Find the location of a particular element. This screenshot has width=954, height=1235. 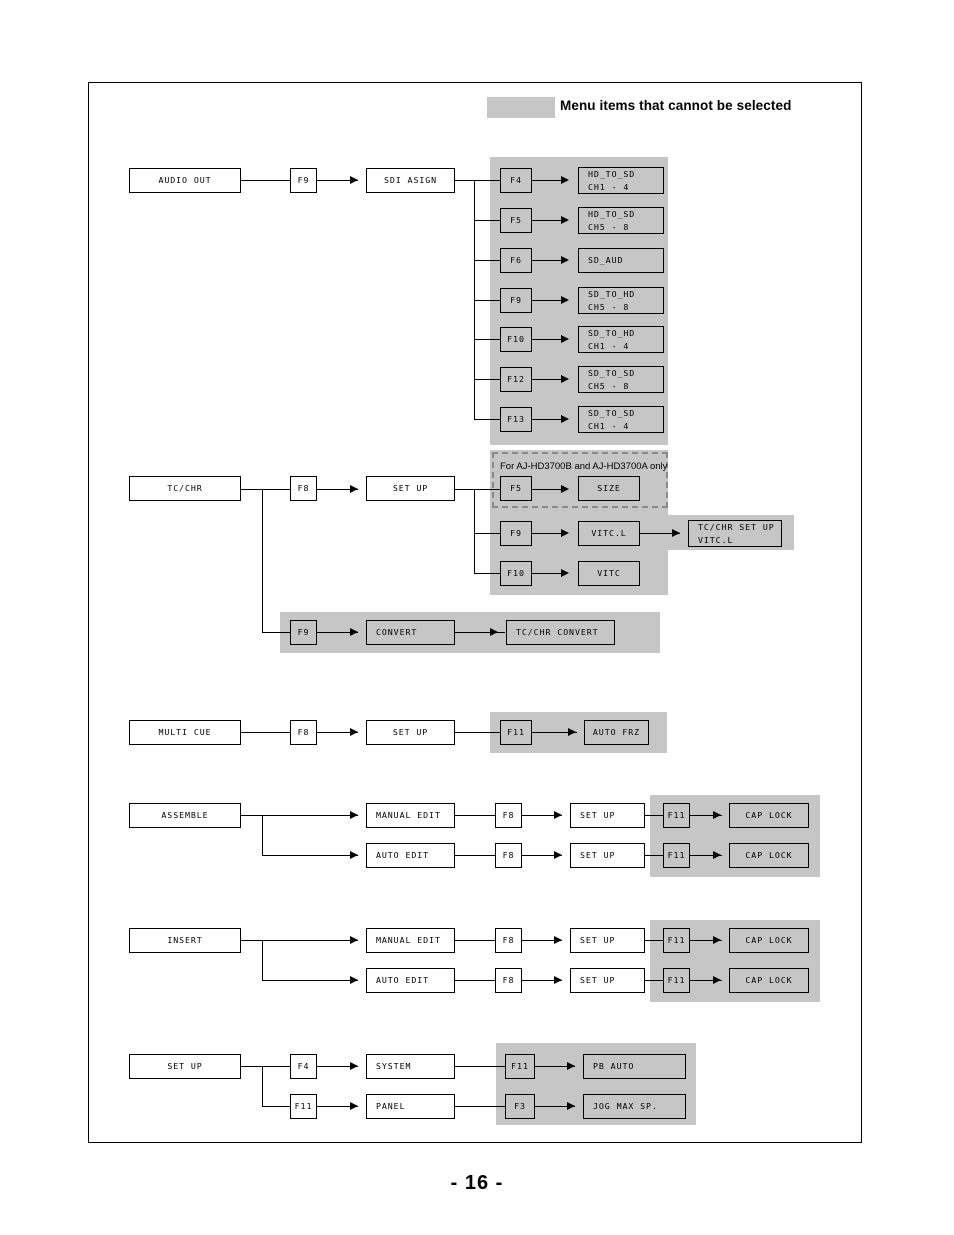

fkey-setup-f4: F4 is located at coordinates (303, 1066).